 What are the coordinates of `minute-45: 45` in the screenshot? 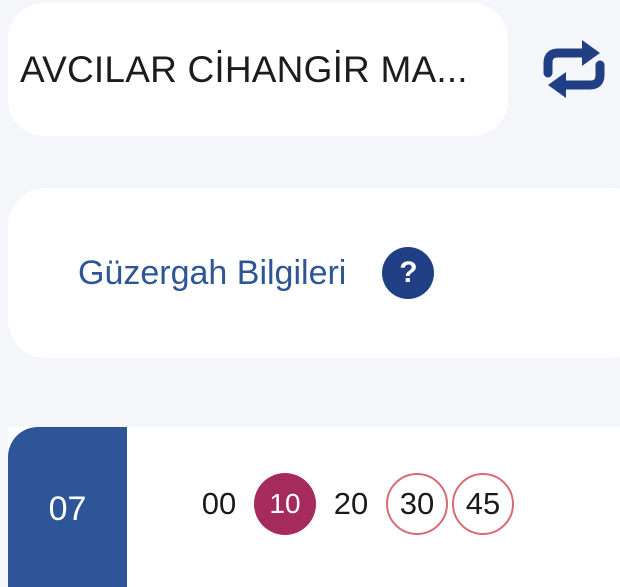 It's located at (483, 504).